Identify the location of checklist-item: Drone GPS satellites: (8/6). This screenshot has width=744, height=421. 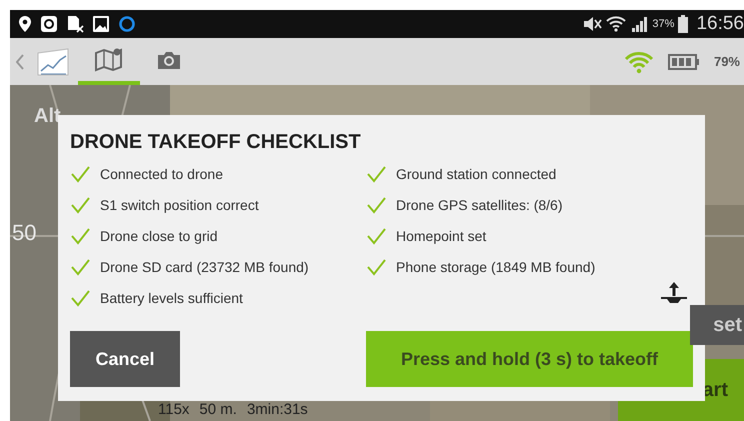
(479, 205).